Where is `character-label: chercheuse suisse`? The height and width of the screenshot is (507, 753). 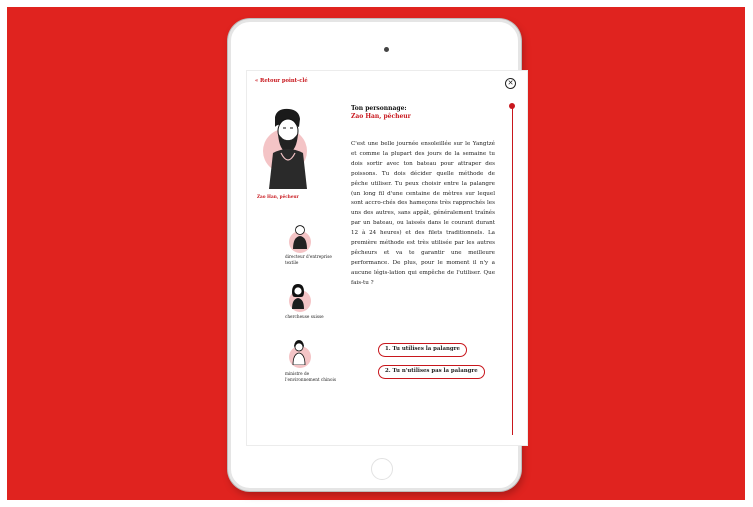 character-label: chercheuse suisse is located at coordinates (304, 316).